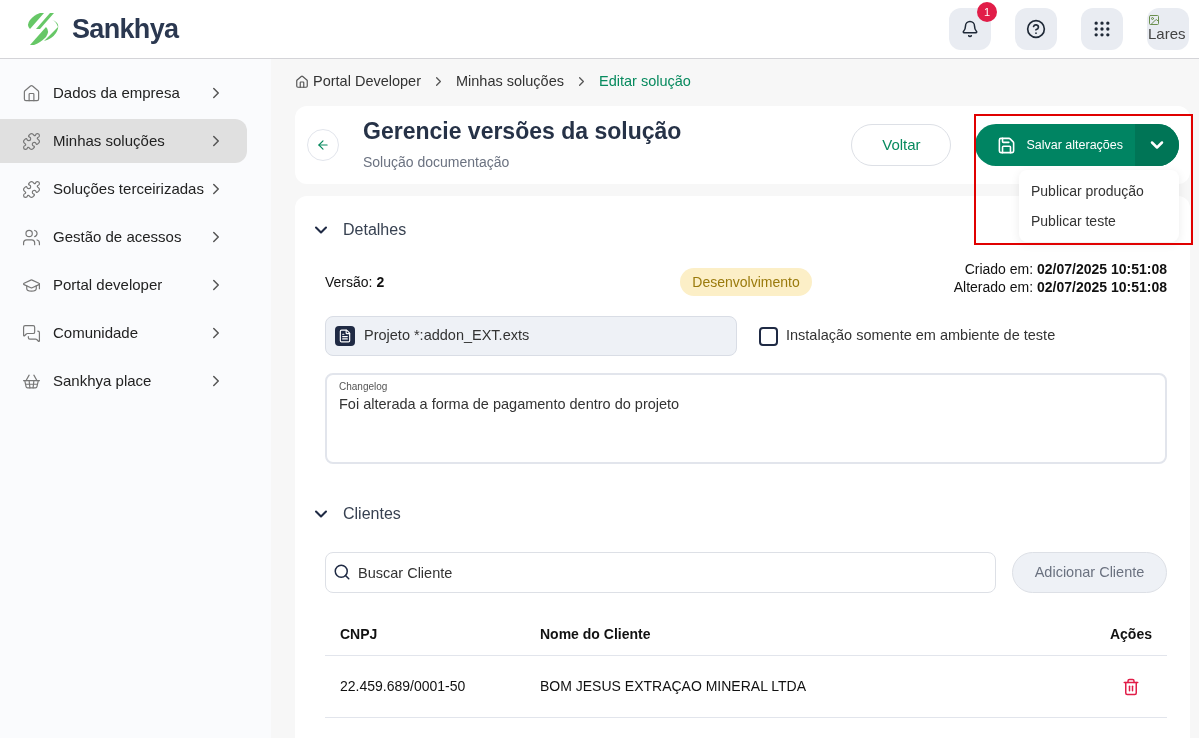 This screenshot has width=1199, height=738. What do you see at coordinates (123, 333) in the screenshot?
I see `sidebar-item: Comunidade` at bounding box center [123, 333].